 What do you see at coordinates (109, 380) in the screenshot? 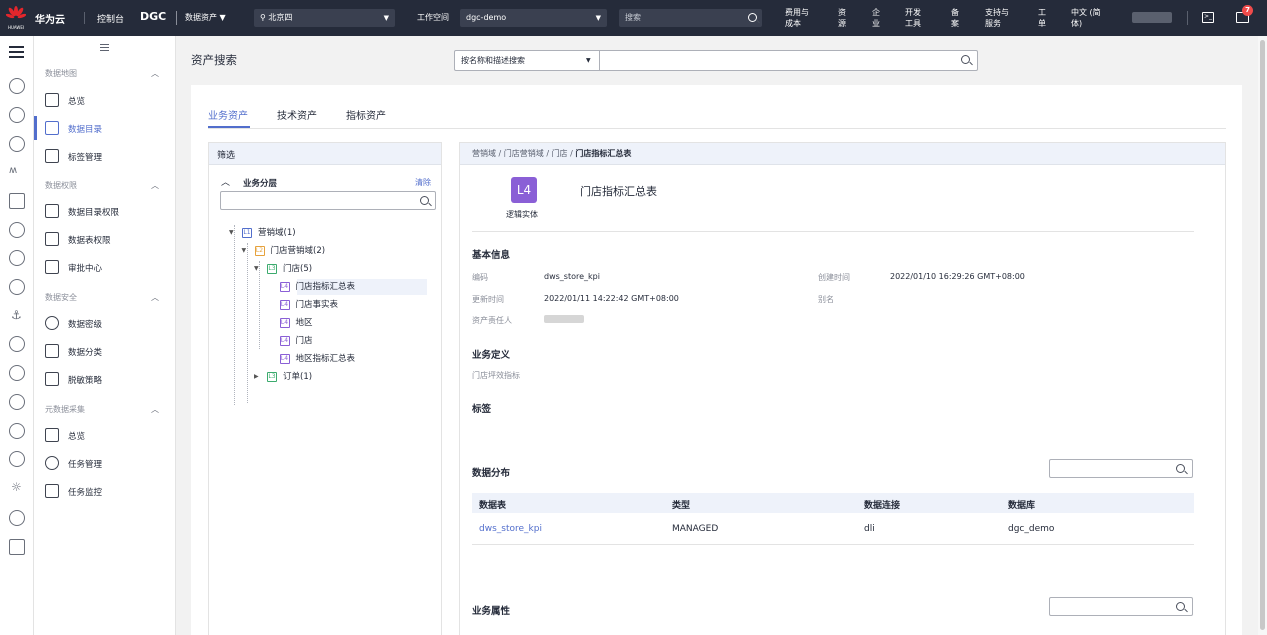
I see `menu-item-masking-policy: 脱敏策略` at bounding box center [109, 380].